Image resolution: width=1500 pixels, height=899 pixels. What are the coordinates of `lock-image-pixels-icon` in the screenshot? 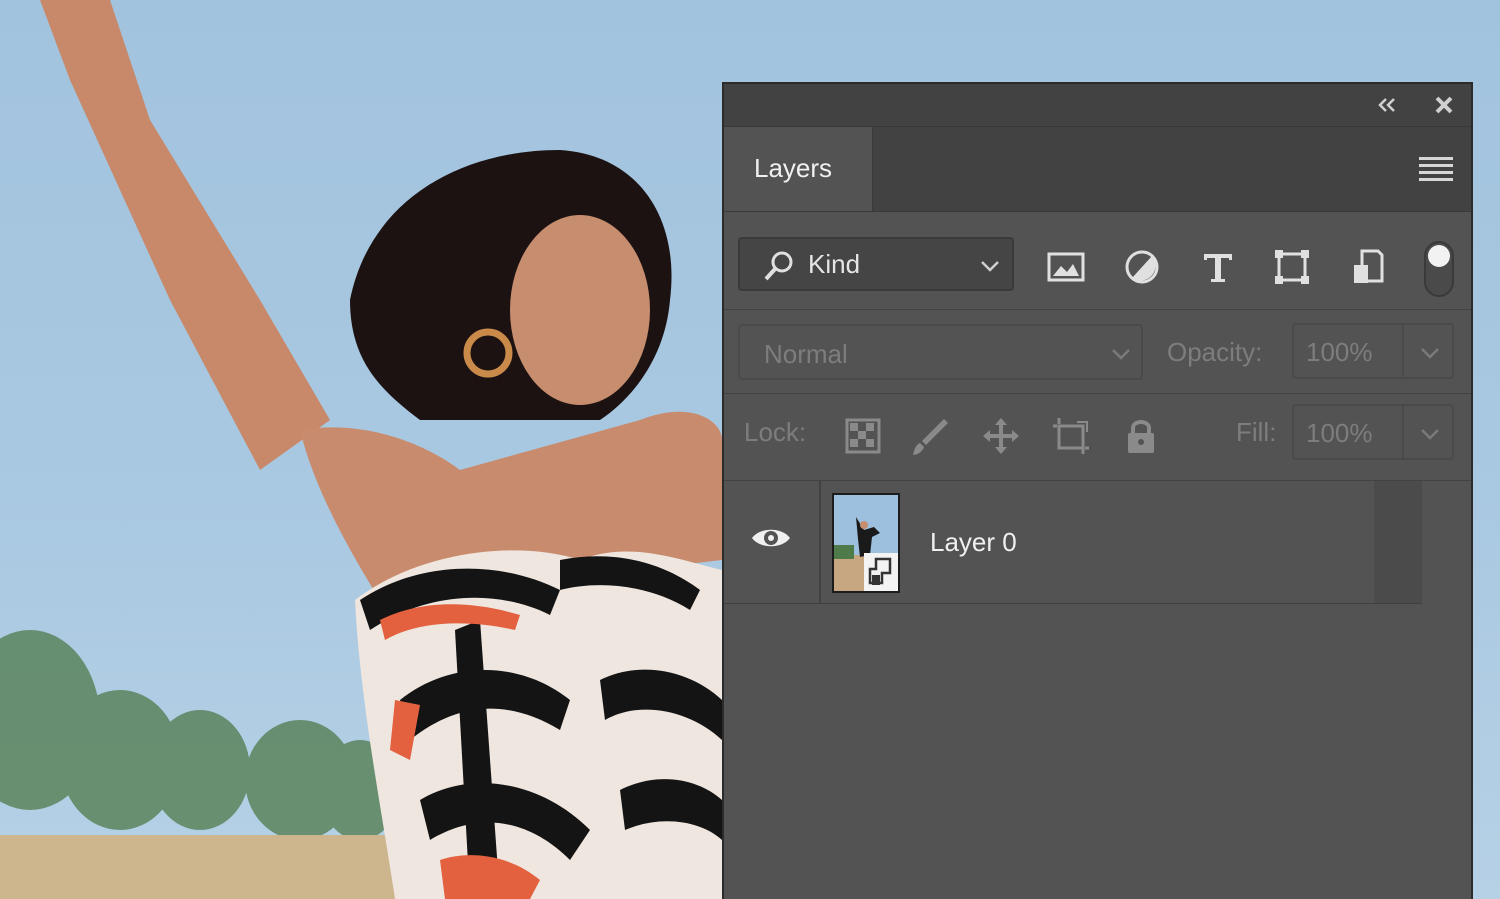 It's located at (931, 436).